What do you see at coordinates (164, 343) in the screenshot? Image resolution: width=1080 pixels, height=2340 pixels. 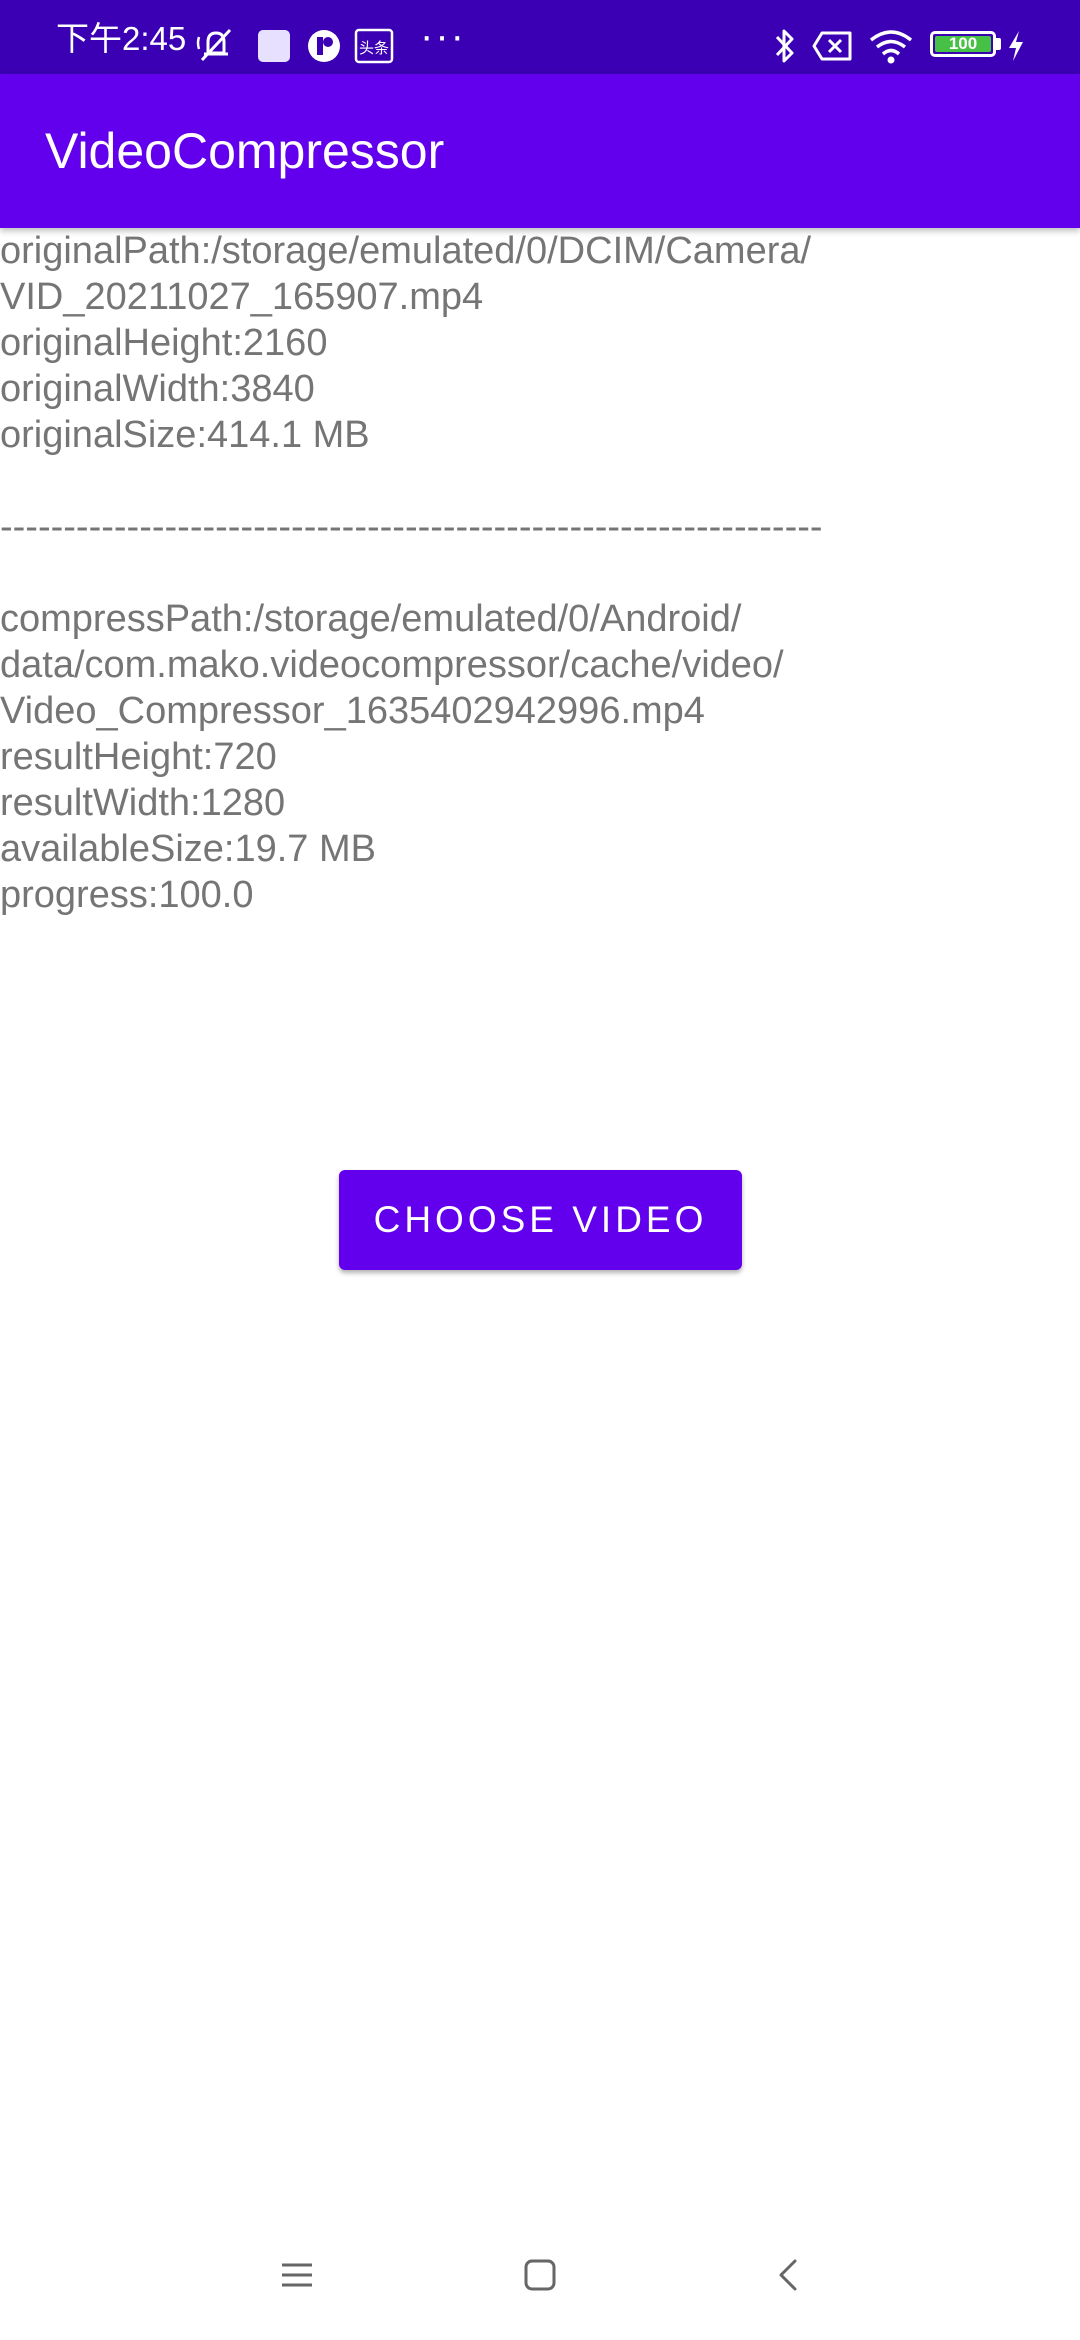 I see `original-height: originalHeight:2160` at bounding box center [164, 343].